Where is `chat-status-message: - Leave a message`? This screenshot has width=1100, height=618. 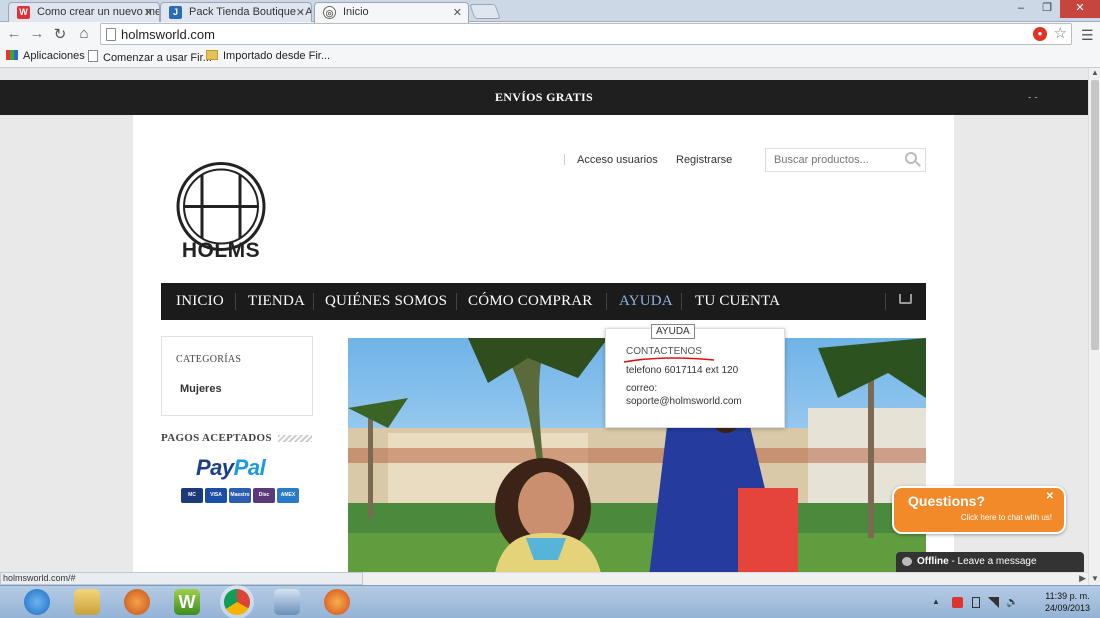 chat-status-message: - Leave a message is located at coordinates (992, 561).